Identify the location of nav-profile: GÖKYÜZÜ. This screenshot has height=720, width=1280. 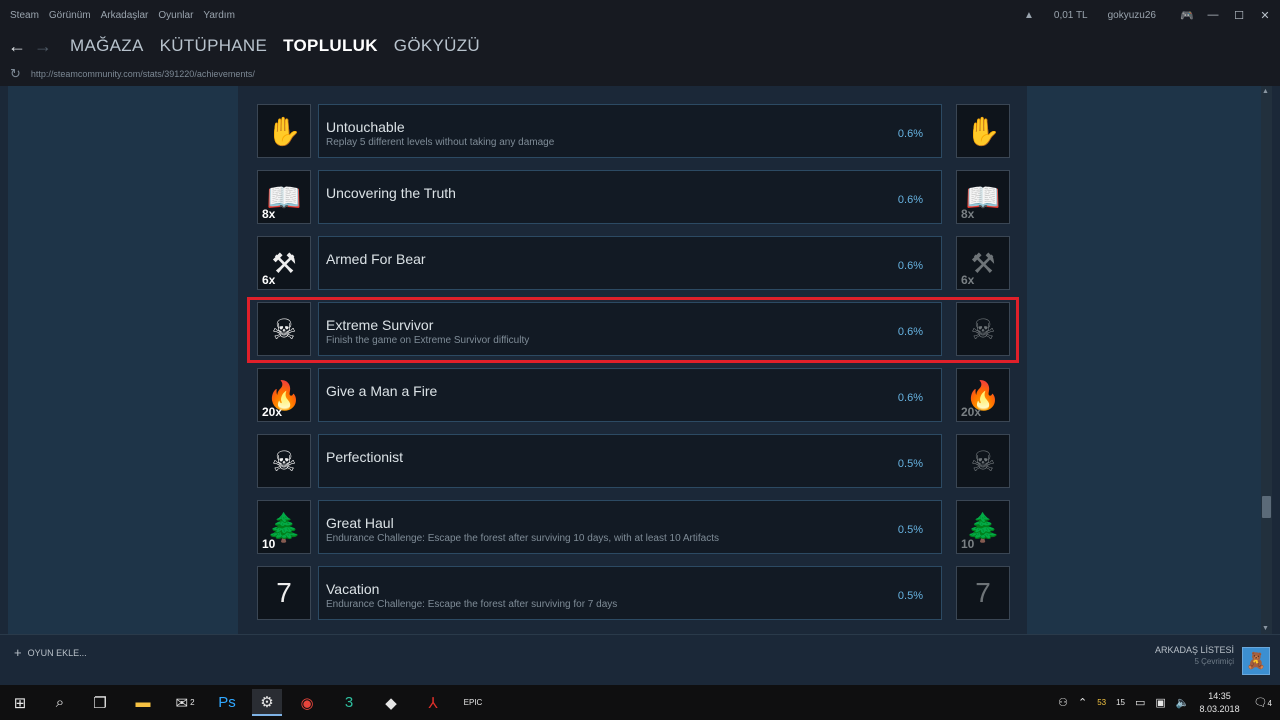
(437, 46).